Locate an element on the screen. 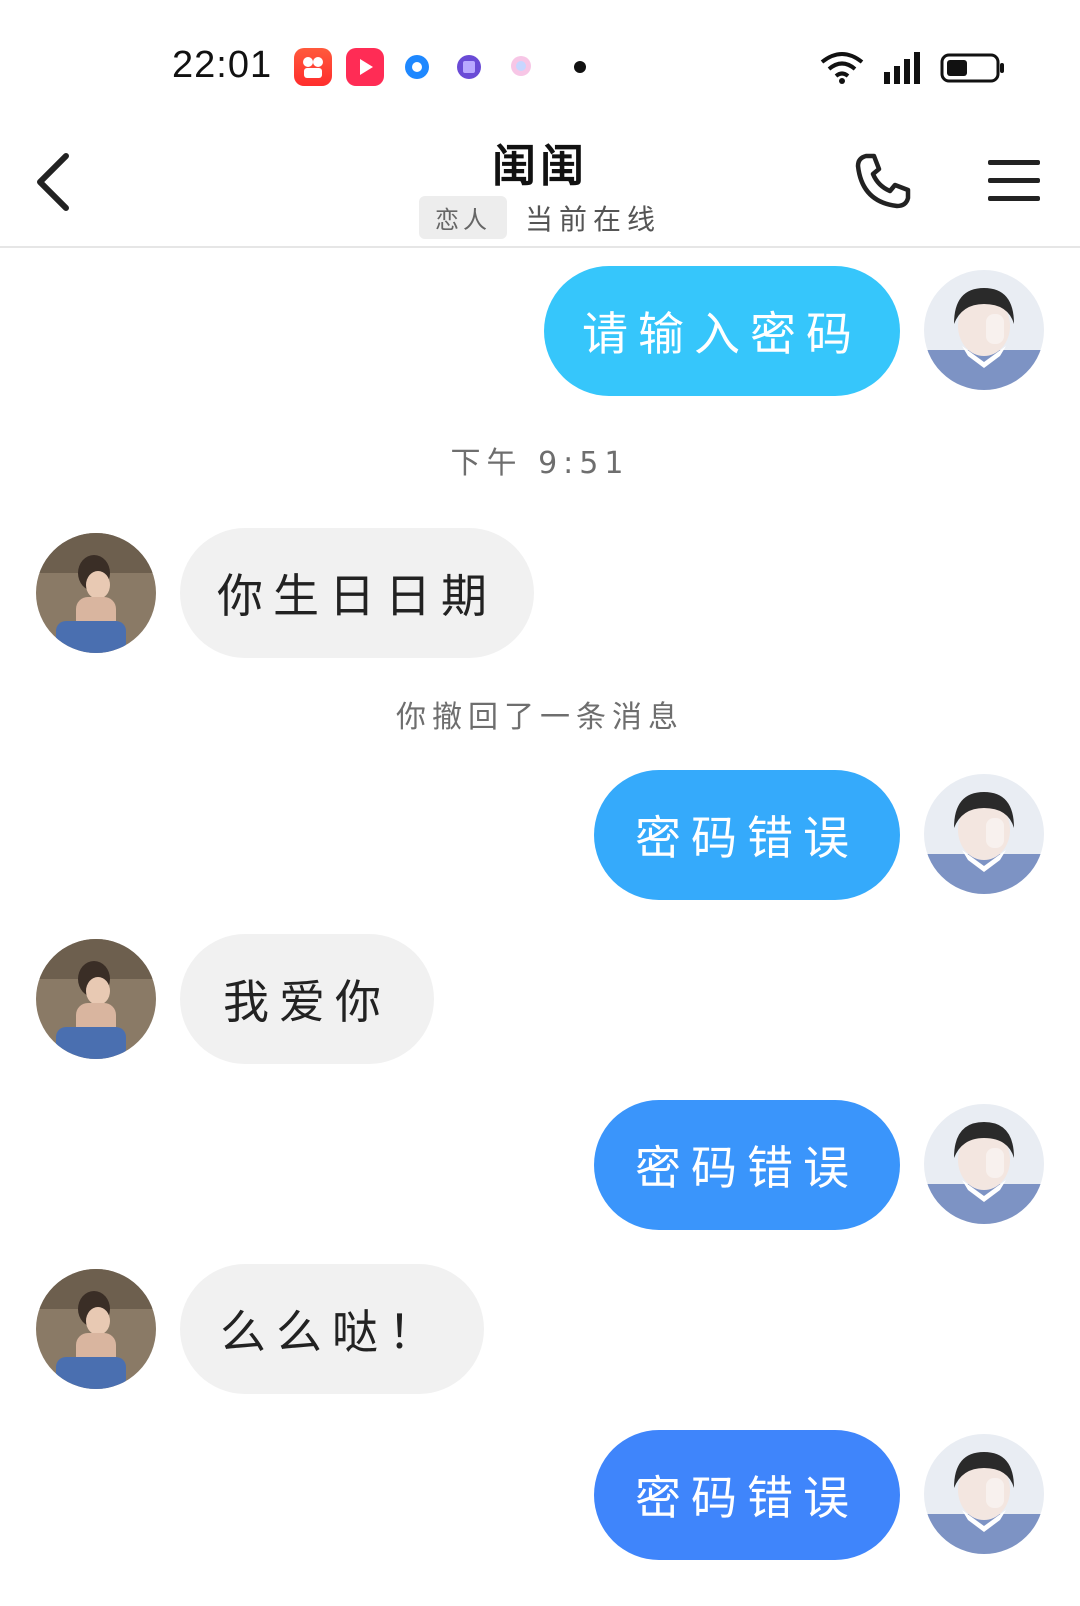  message-row-incoming: 我爱你 is located at coordinates (540, 999).